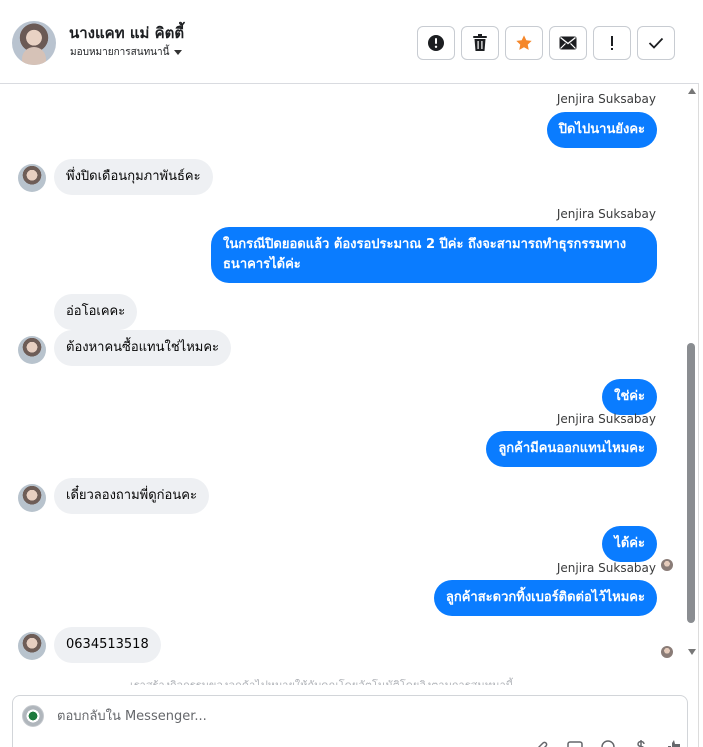  I want to click on emoji-icon, so click(608, 743).